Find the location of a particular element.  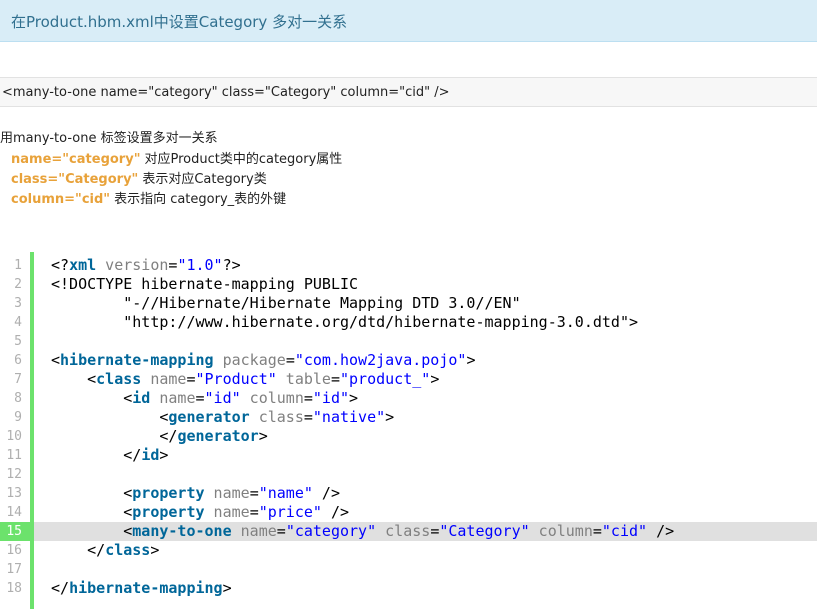

code-line: 5 is located at coordinates (408, 341).